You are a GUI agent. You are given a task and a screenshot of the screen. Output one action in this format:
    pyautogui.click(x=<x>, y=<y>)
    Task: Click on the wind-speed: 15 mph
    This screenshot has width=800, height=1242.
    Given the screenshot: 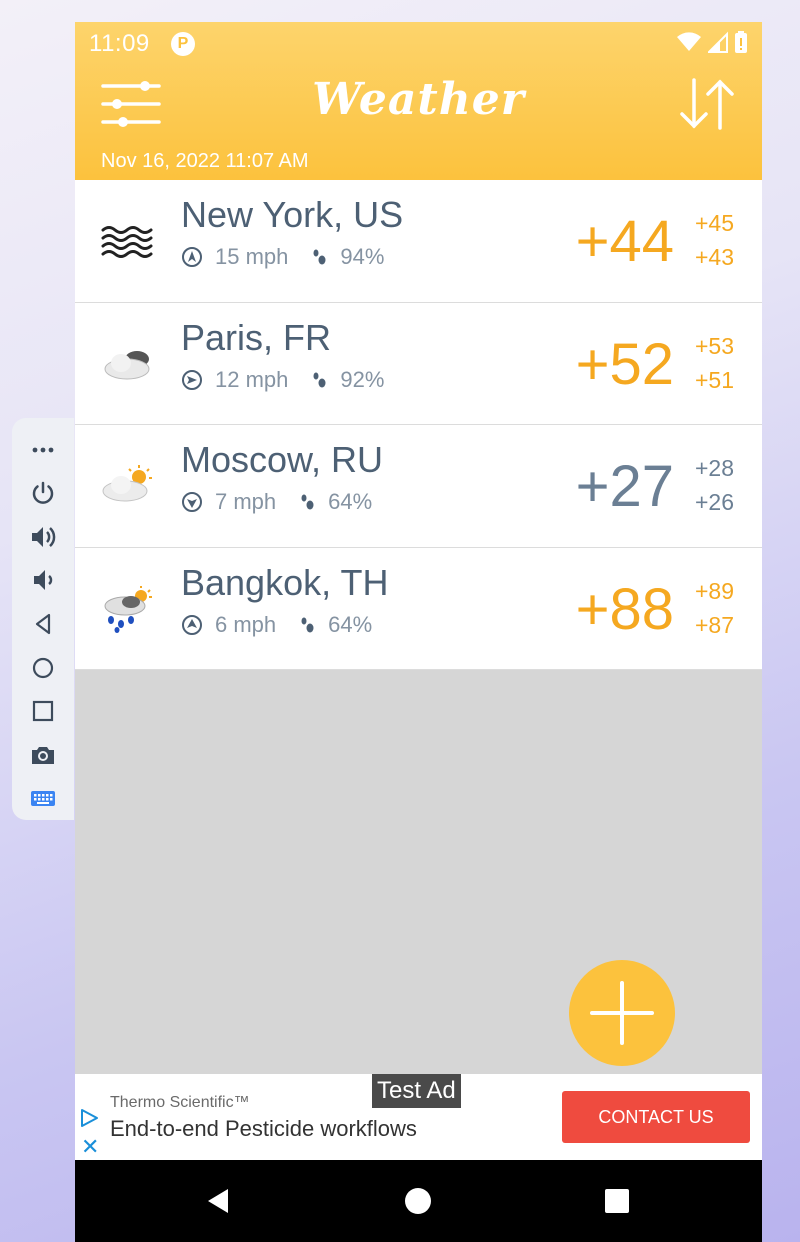 What is the action you would take?
    pyautogui.click(x=252, y=256)
    